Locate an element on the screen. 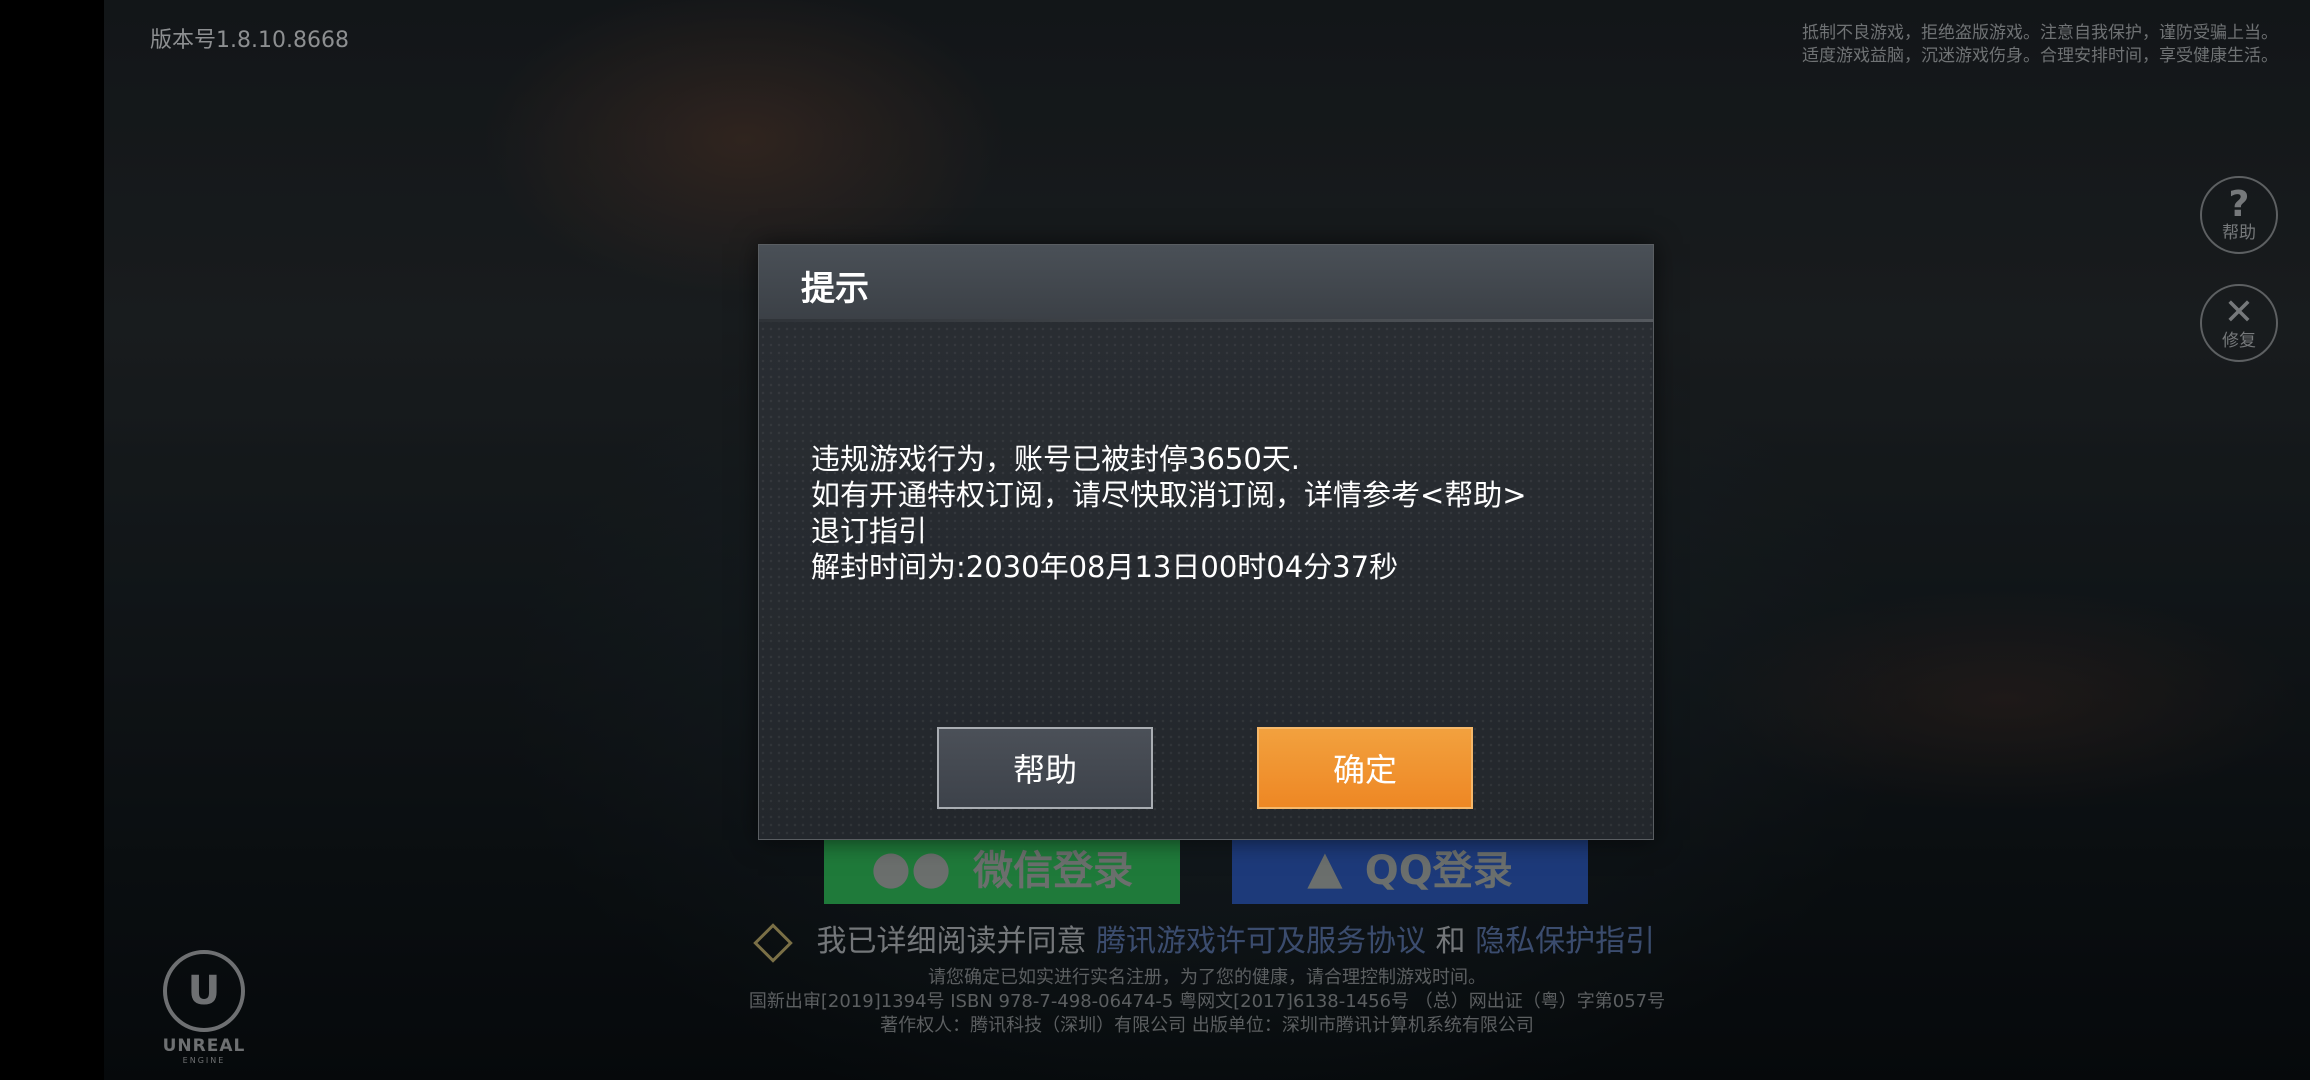 This screenshot has width=2310, height=1080. dialog-confirm-button: 确定 is located at coordinates (1365, 768).